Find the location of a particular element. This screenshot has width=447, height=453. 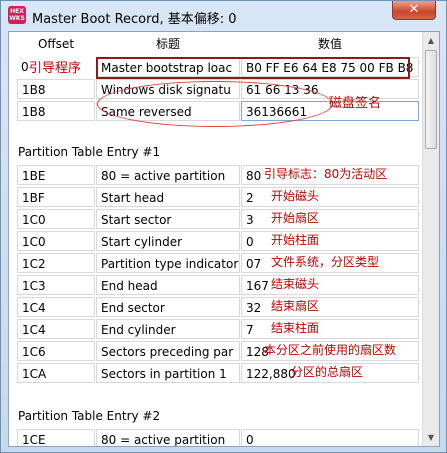

table-row: 1C0 Start sector 3 is located at coordinates (219, 220).